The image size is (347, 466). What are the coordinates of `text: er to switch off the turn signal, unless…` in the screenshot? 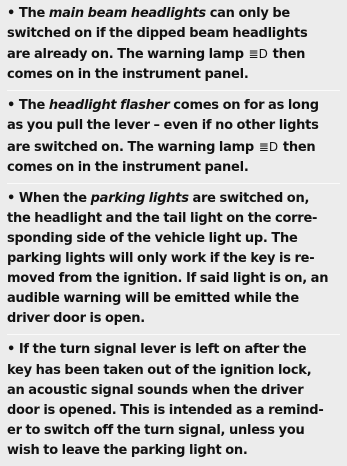 It's located at (156, 430).